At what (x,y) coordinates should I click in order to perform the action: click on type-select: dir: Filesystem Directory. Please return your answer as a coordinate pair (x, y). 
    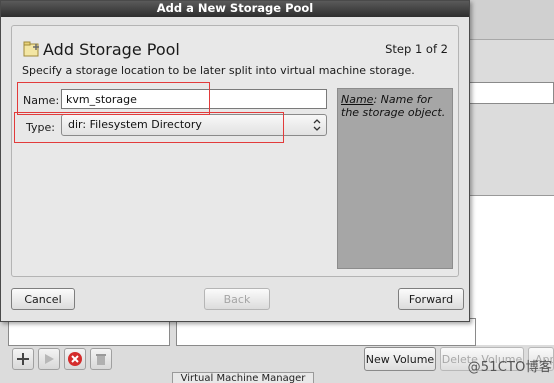
    Looking at the image, I should click on (194, 125).